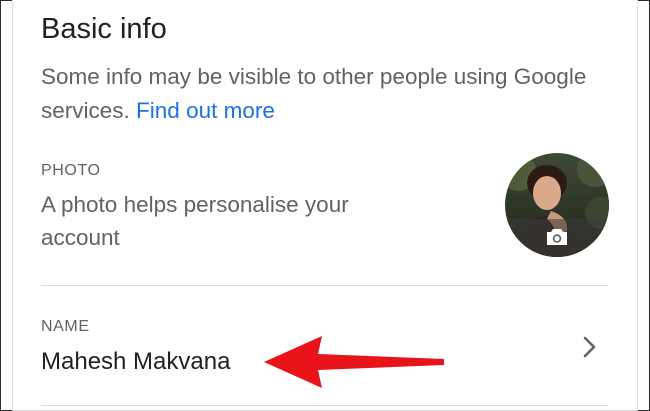  Describe the element at coordinates (195, 221) in the screenshot. I see `photo-description: A photo helps personalise your account` at that location.